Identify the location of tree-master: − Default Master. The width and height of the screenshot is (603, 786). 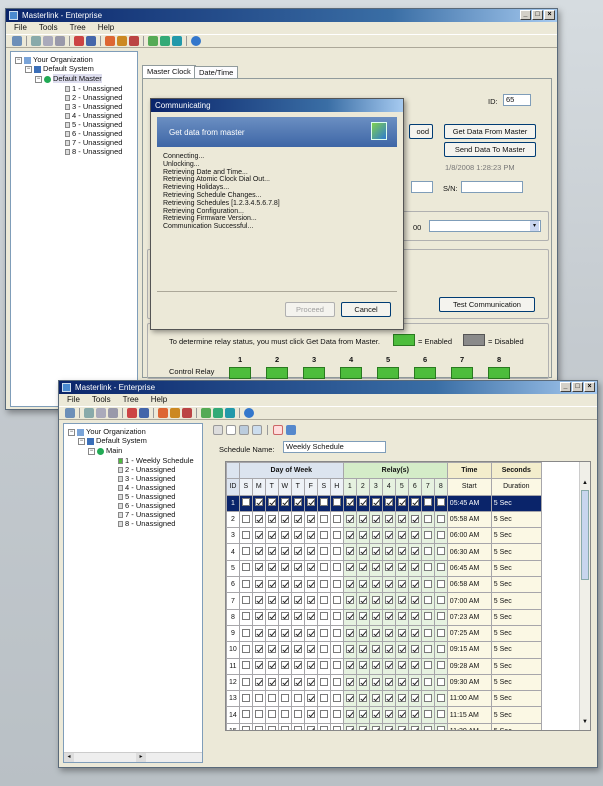
(68, 78).